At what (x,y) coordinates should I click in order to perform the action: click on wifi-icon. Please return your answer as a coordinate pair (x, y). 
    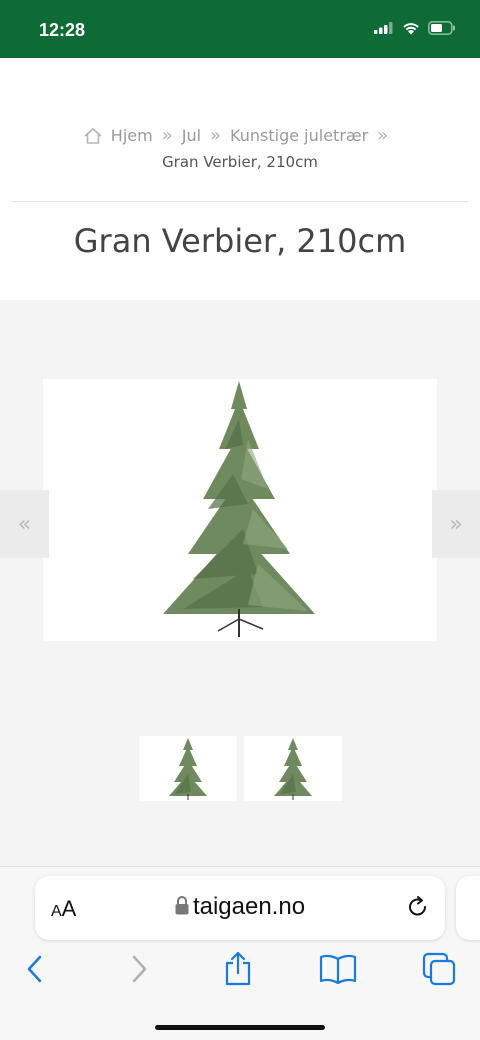
    Looking at the image, I should click on (411, 28).